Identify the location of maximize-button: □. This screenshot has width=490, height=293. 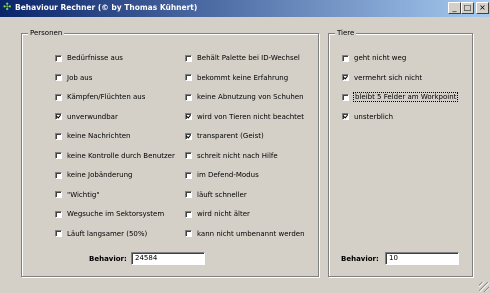
(467, 8).